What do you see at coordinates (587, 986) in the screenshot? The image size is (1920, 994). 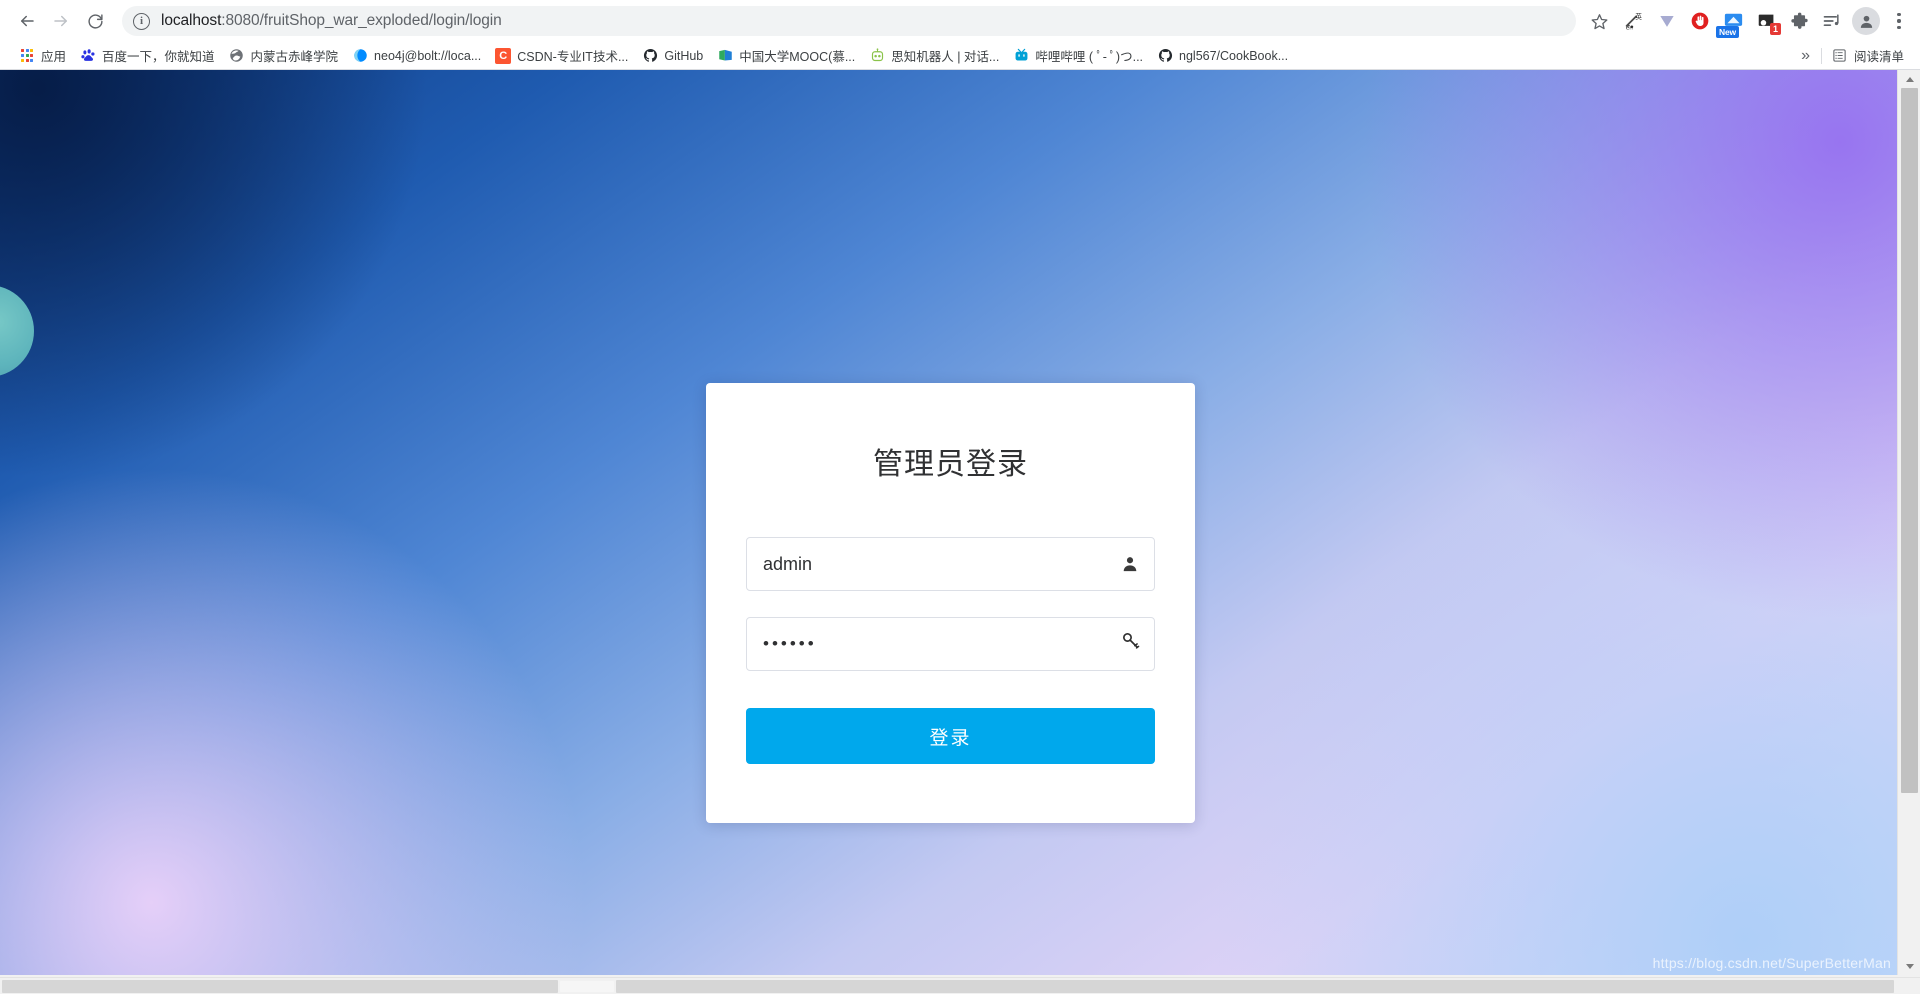 I see `horizontal-scrollbar-thumb` at bounding box center [587, 986].